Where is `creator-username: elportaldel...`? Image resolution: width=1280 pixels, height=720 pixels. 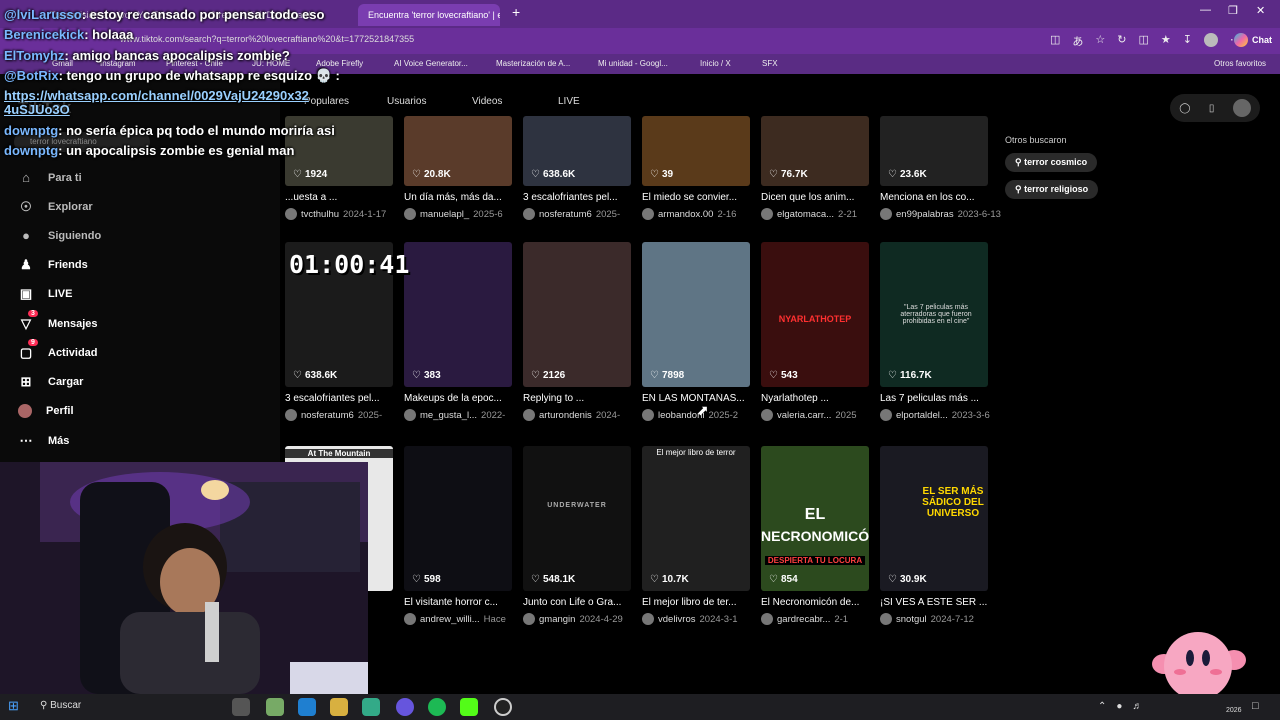 creator-username: elportaldel... is located at coordinates (922, 415).